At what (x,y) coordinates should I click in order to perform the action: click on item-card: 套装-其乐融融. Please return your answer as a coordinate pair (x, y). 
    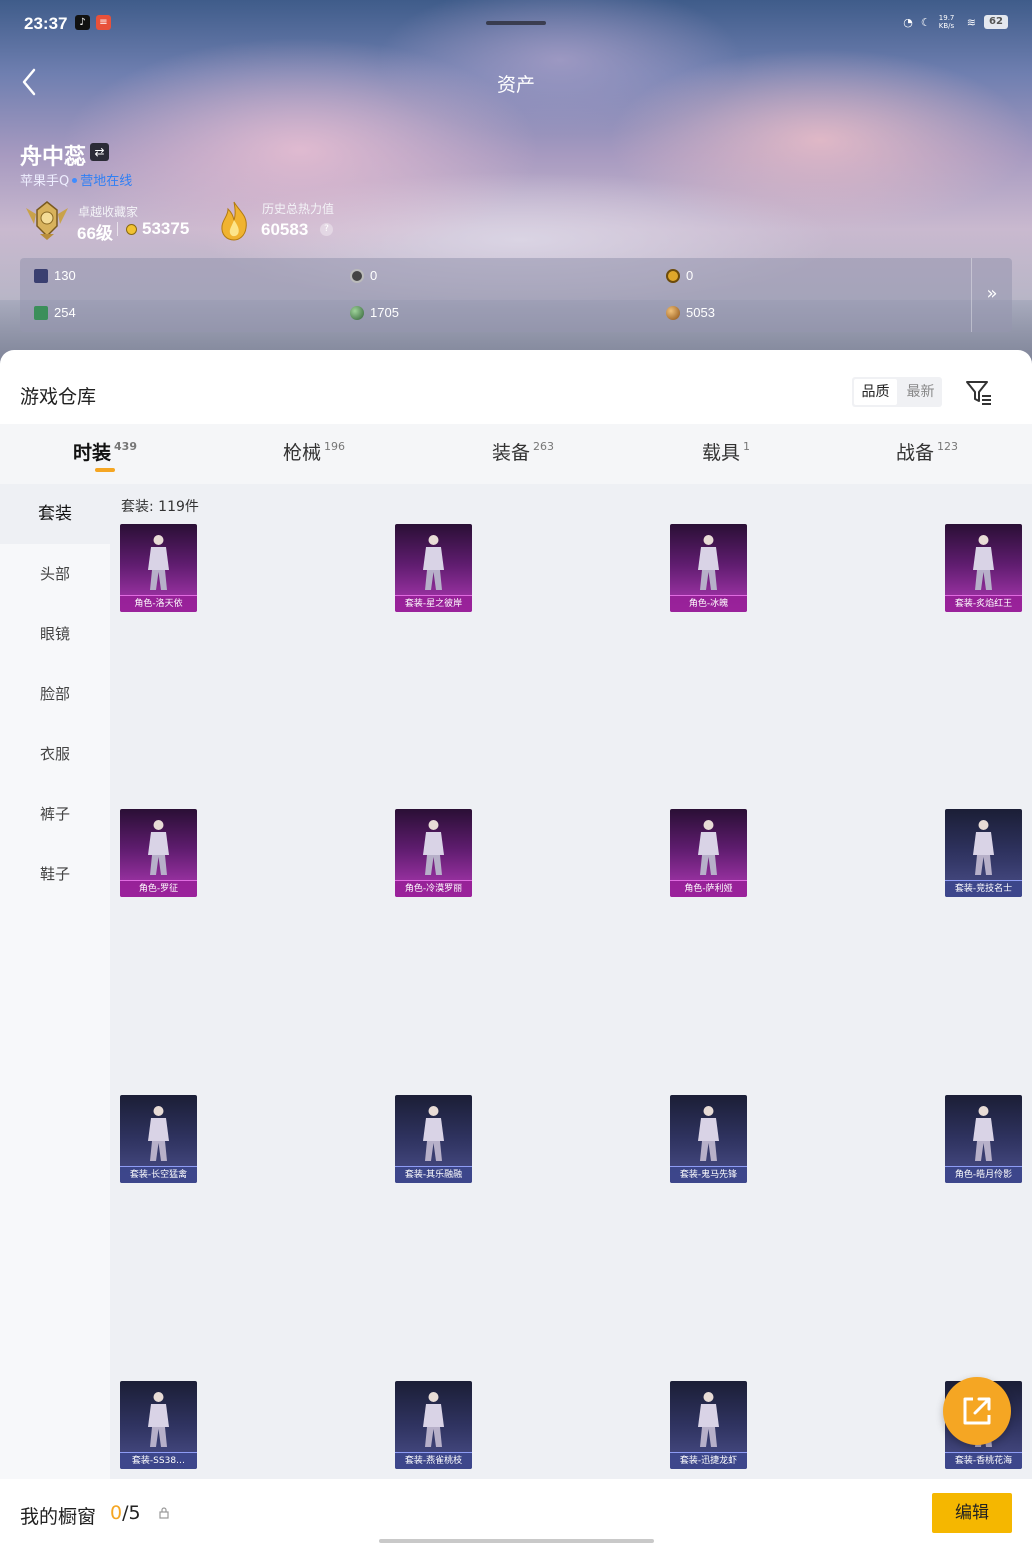
    Looking at the image, I should click on (433, 1139).